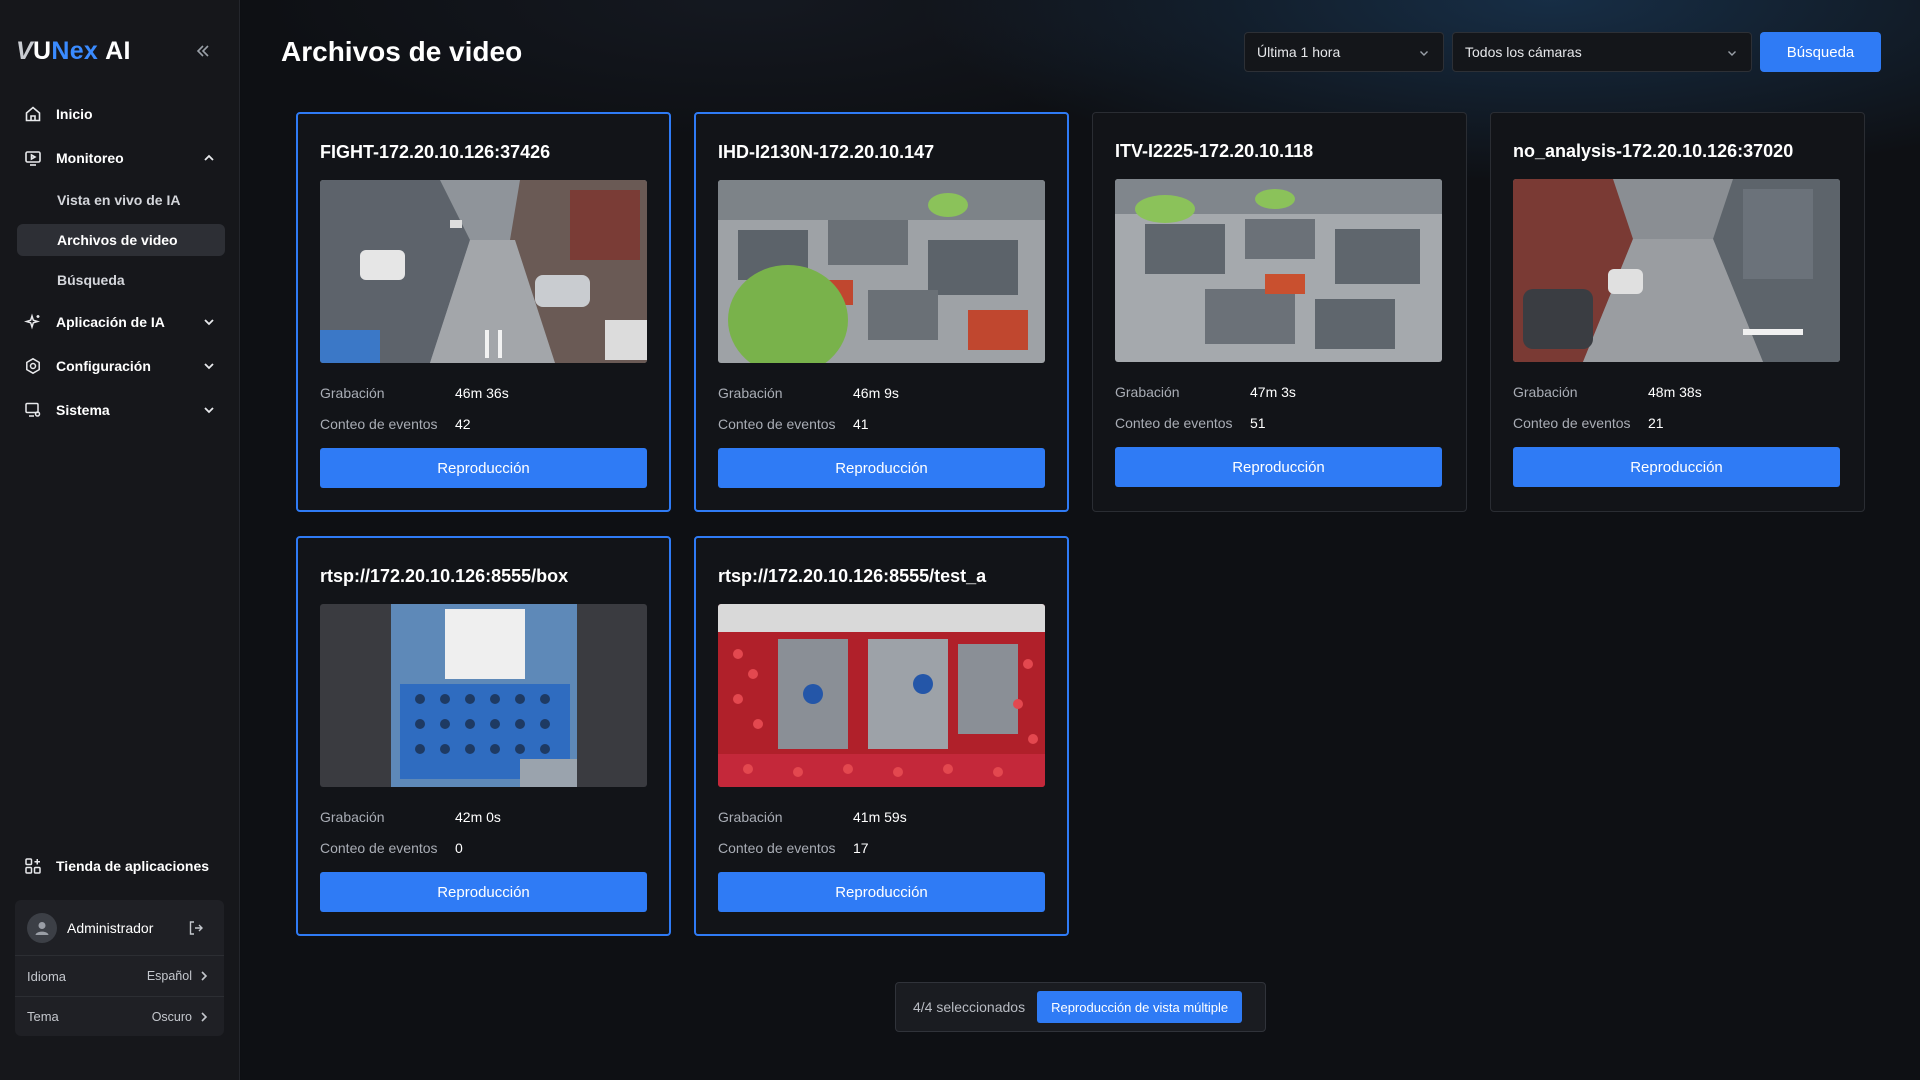  What do you see at coordinates (119, 1016) in the screenshot?
I see `theme-setting: Tema Oscuro` at bounding box center [119, 1016].